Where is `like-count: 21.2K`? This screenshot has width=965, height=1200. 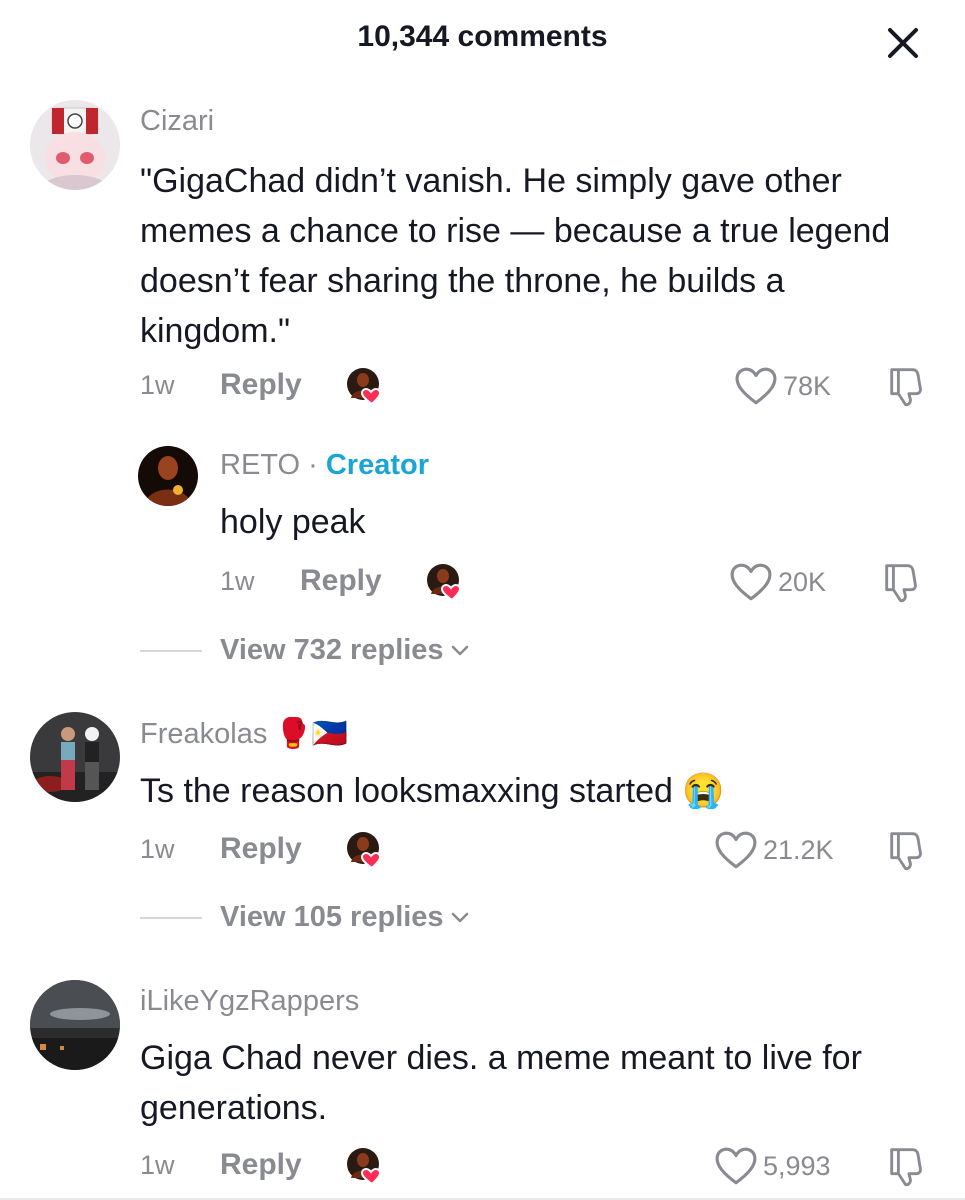
like-count: 21.2K is located at coordinates (798, 849).